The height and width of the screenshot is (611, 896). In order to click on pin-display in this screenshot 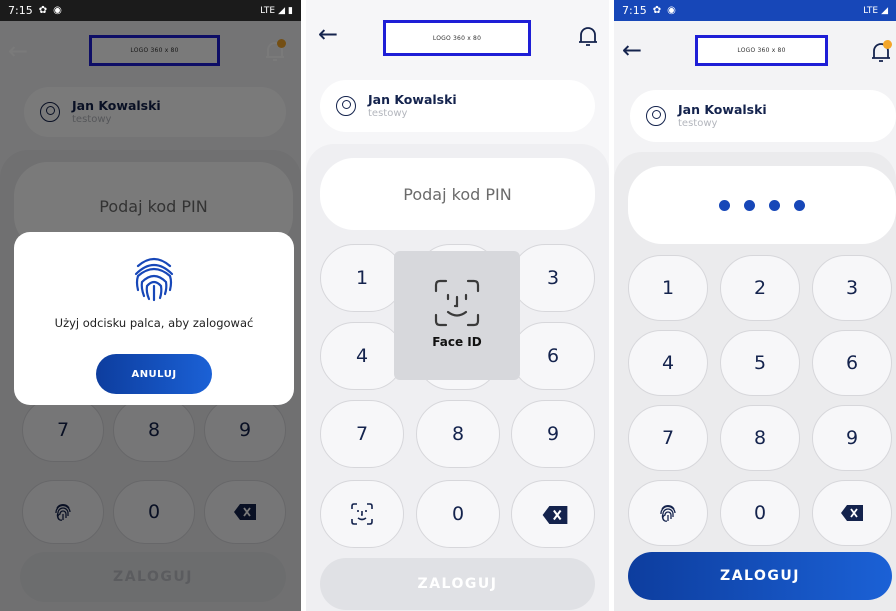, I will do `click(762, 205)`.